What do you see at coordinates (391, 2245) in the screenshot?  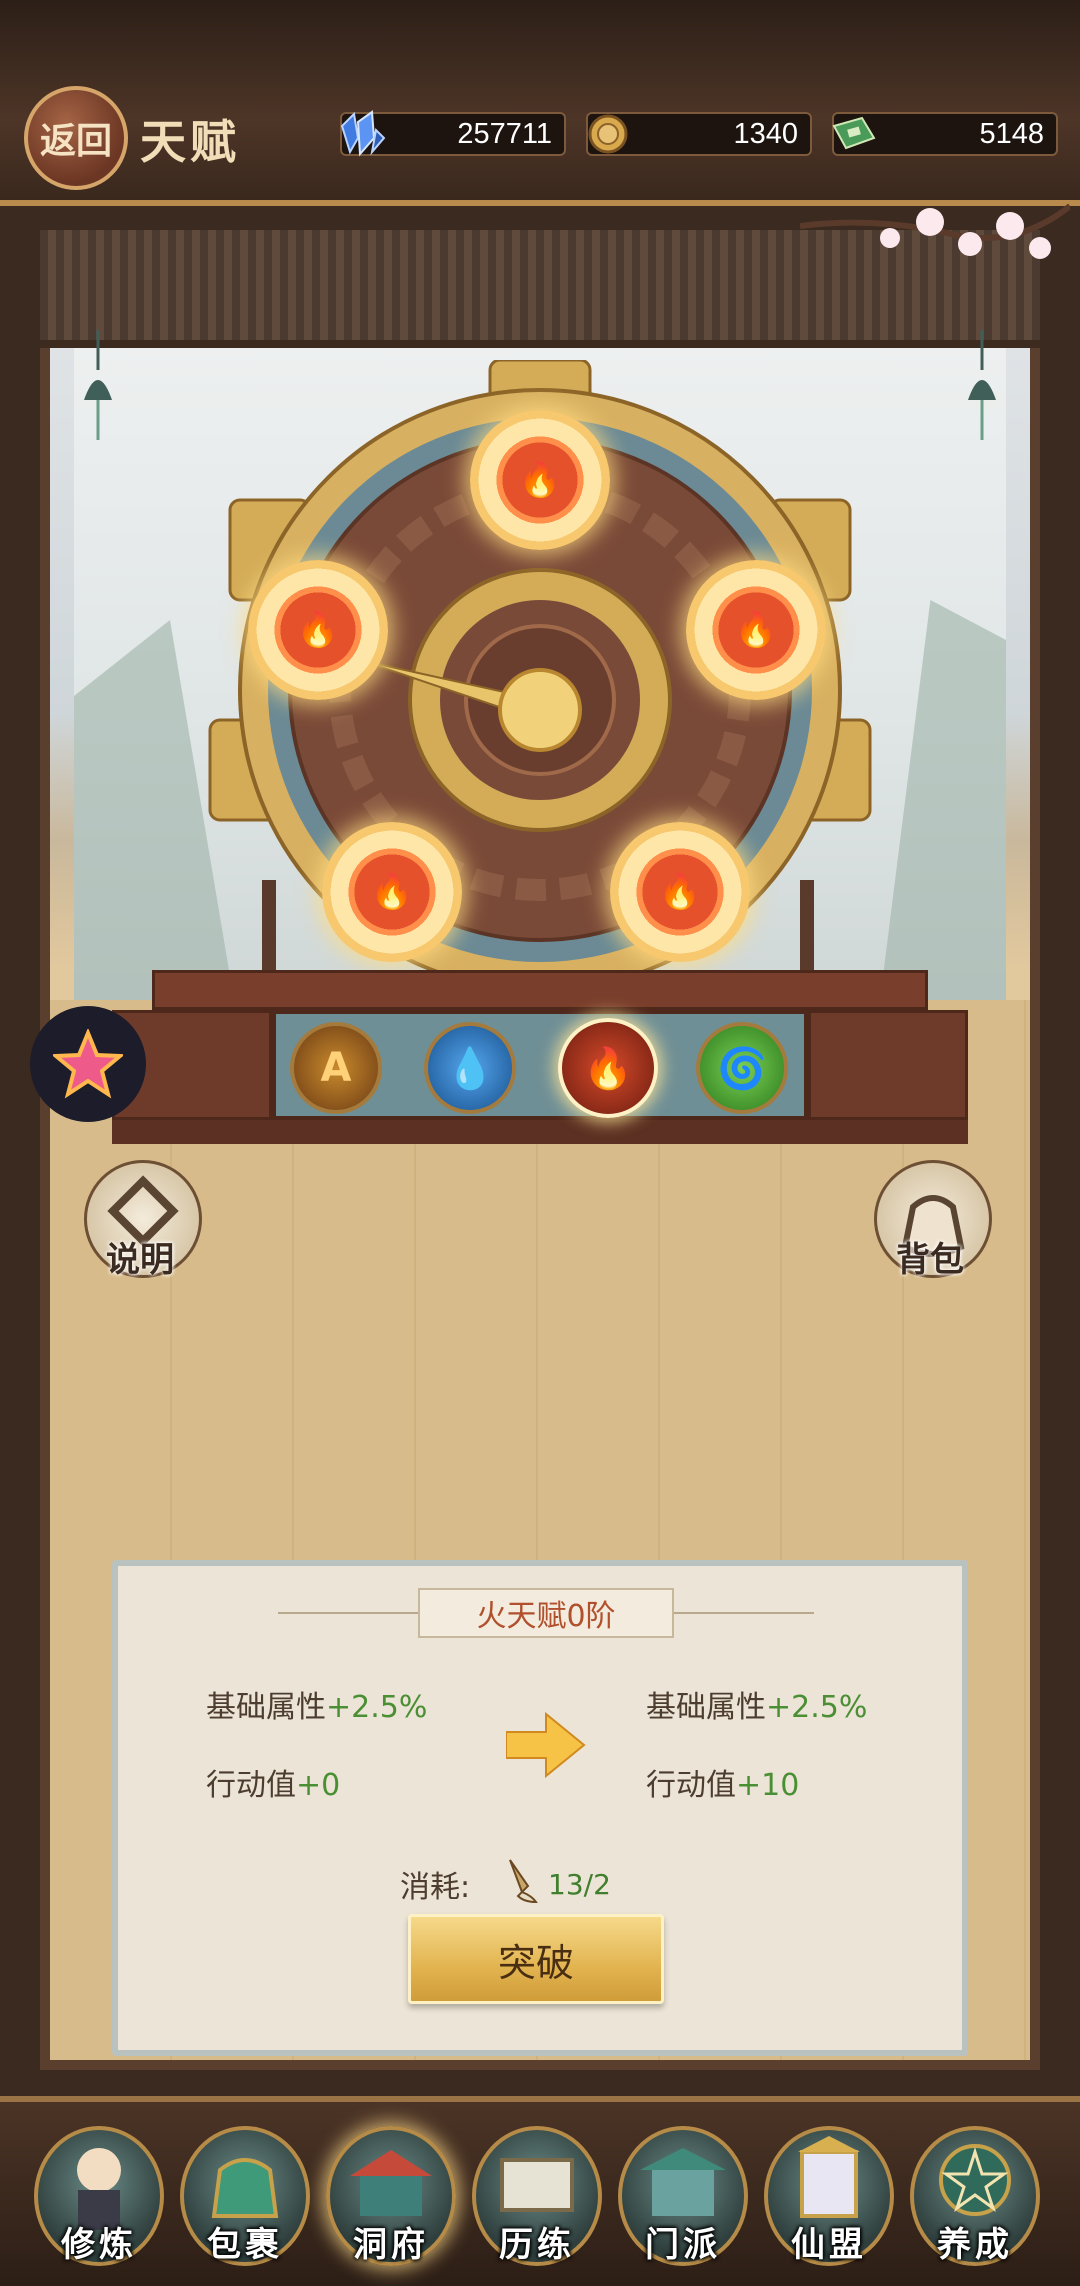 I see `nav-cave-label: 洞府` at bounding box center [391, 2245].